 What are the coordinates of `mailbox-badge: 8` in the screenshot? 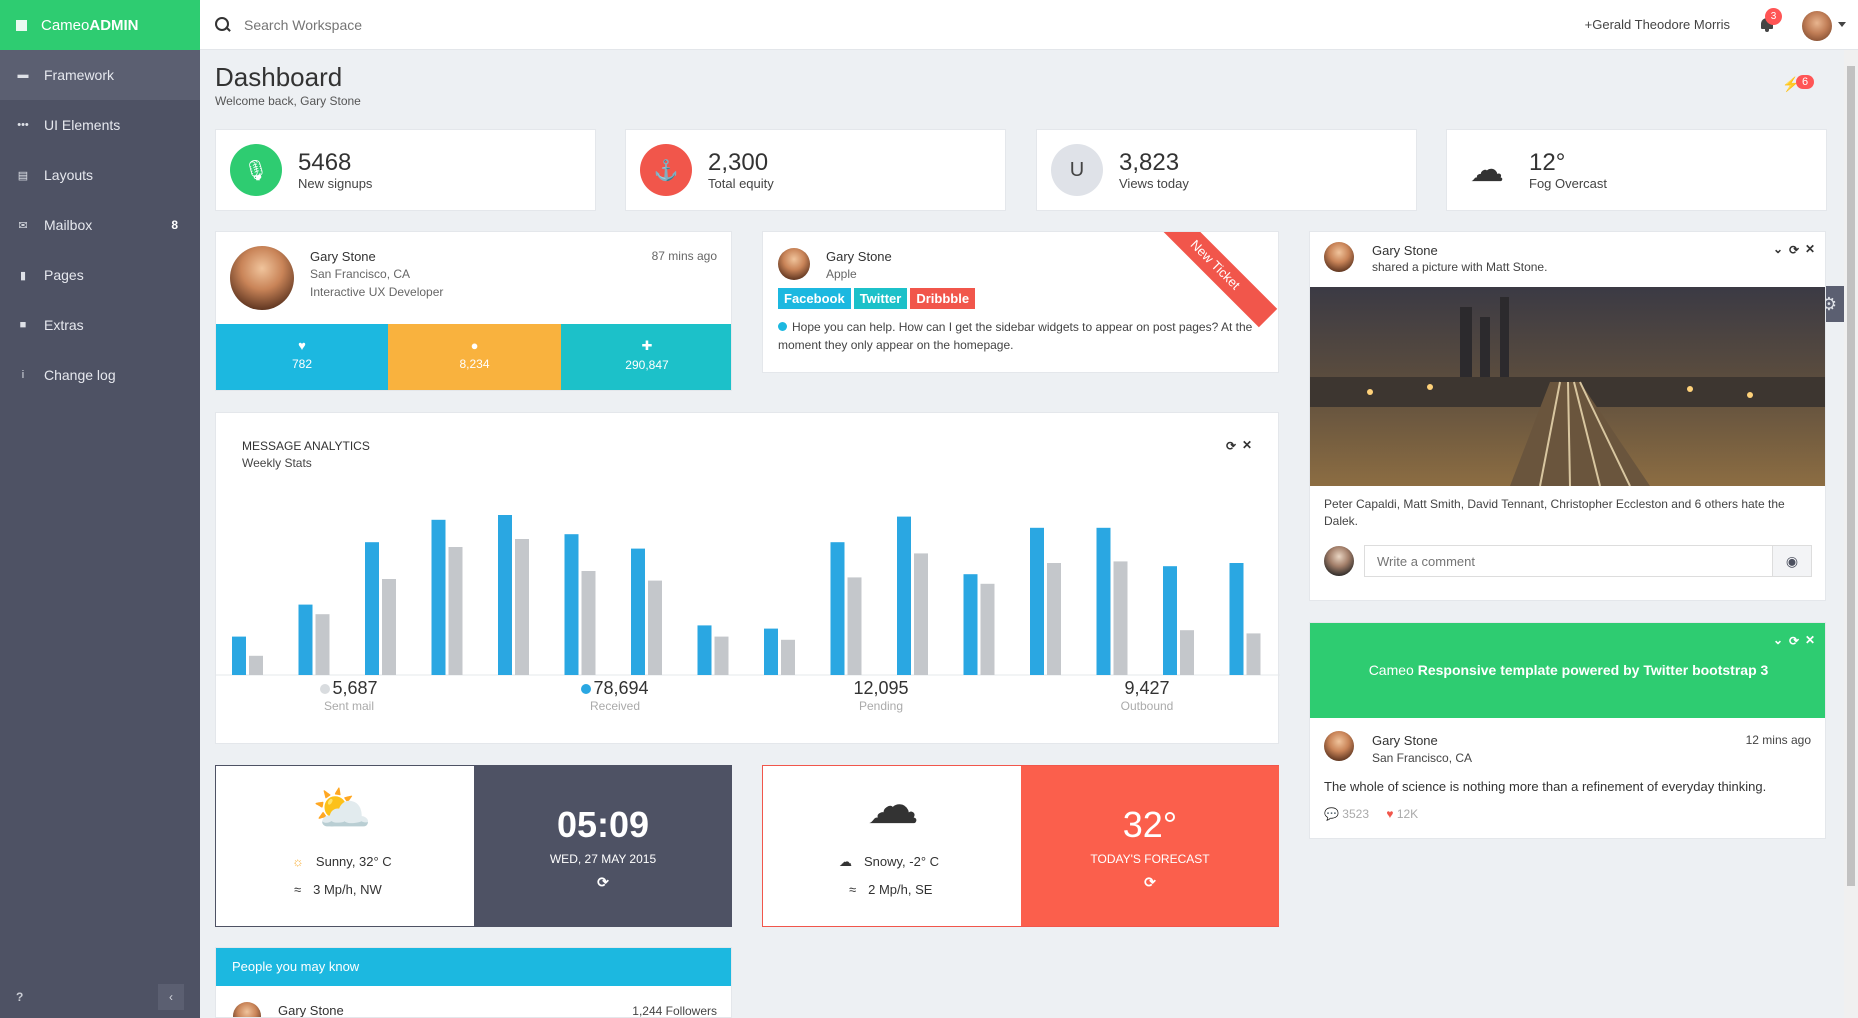 It's located at (174, 225).